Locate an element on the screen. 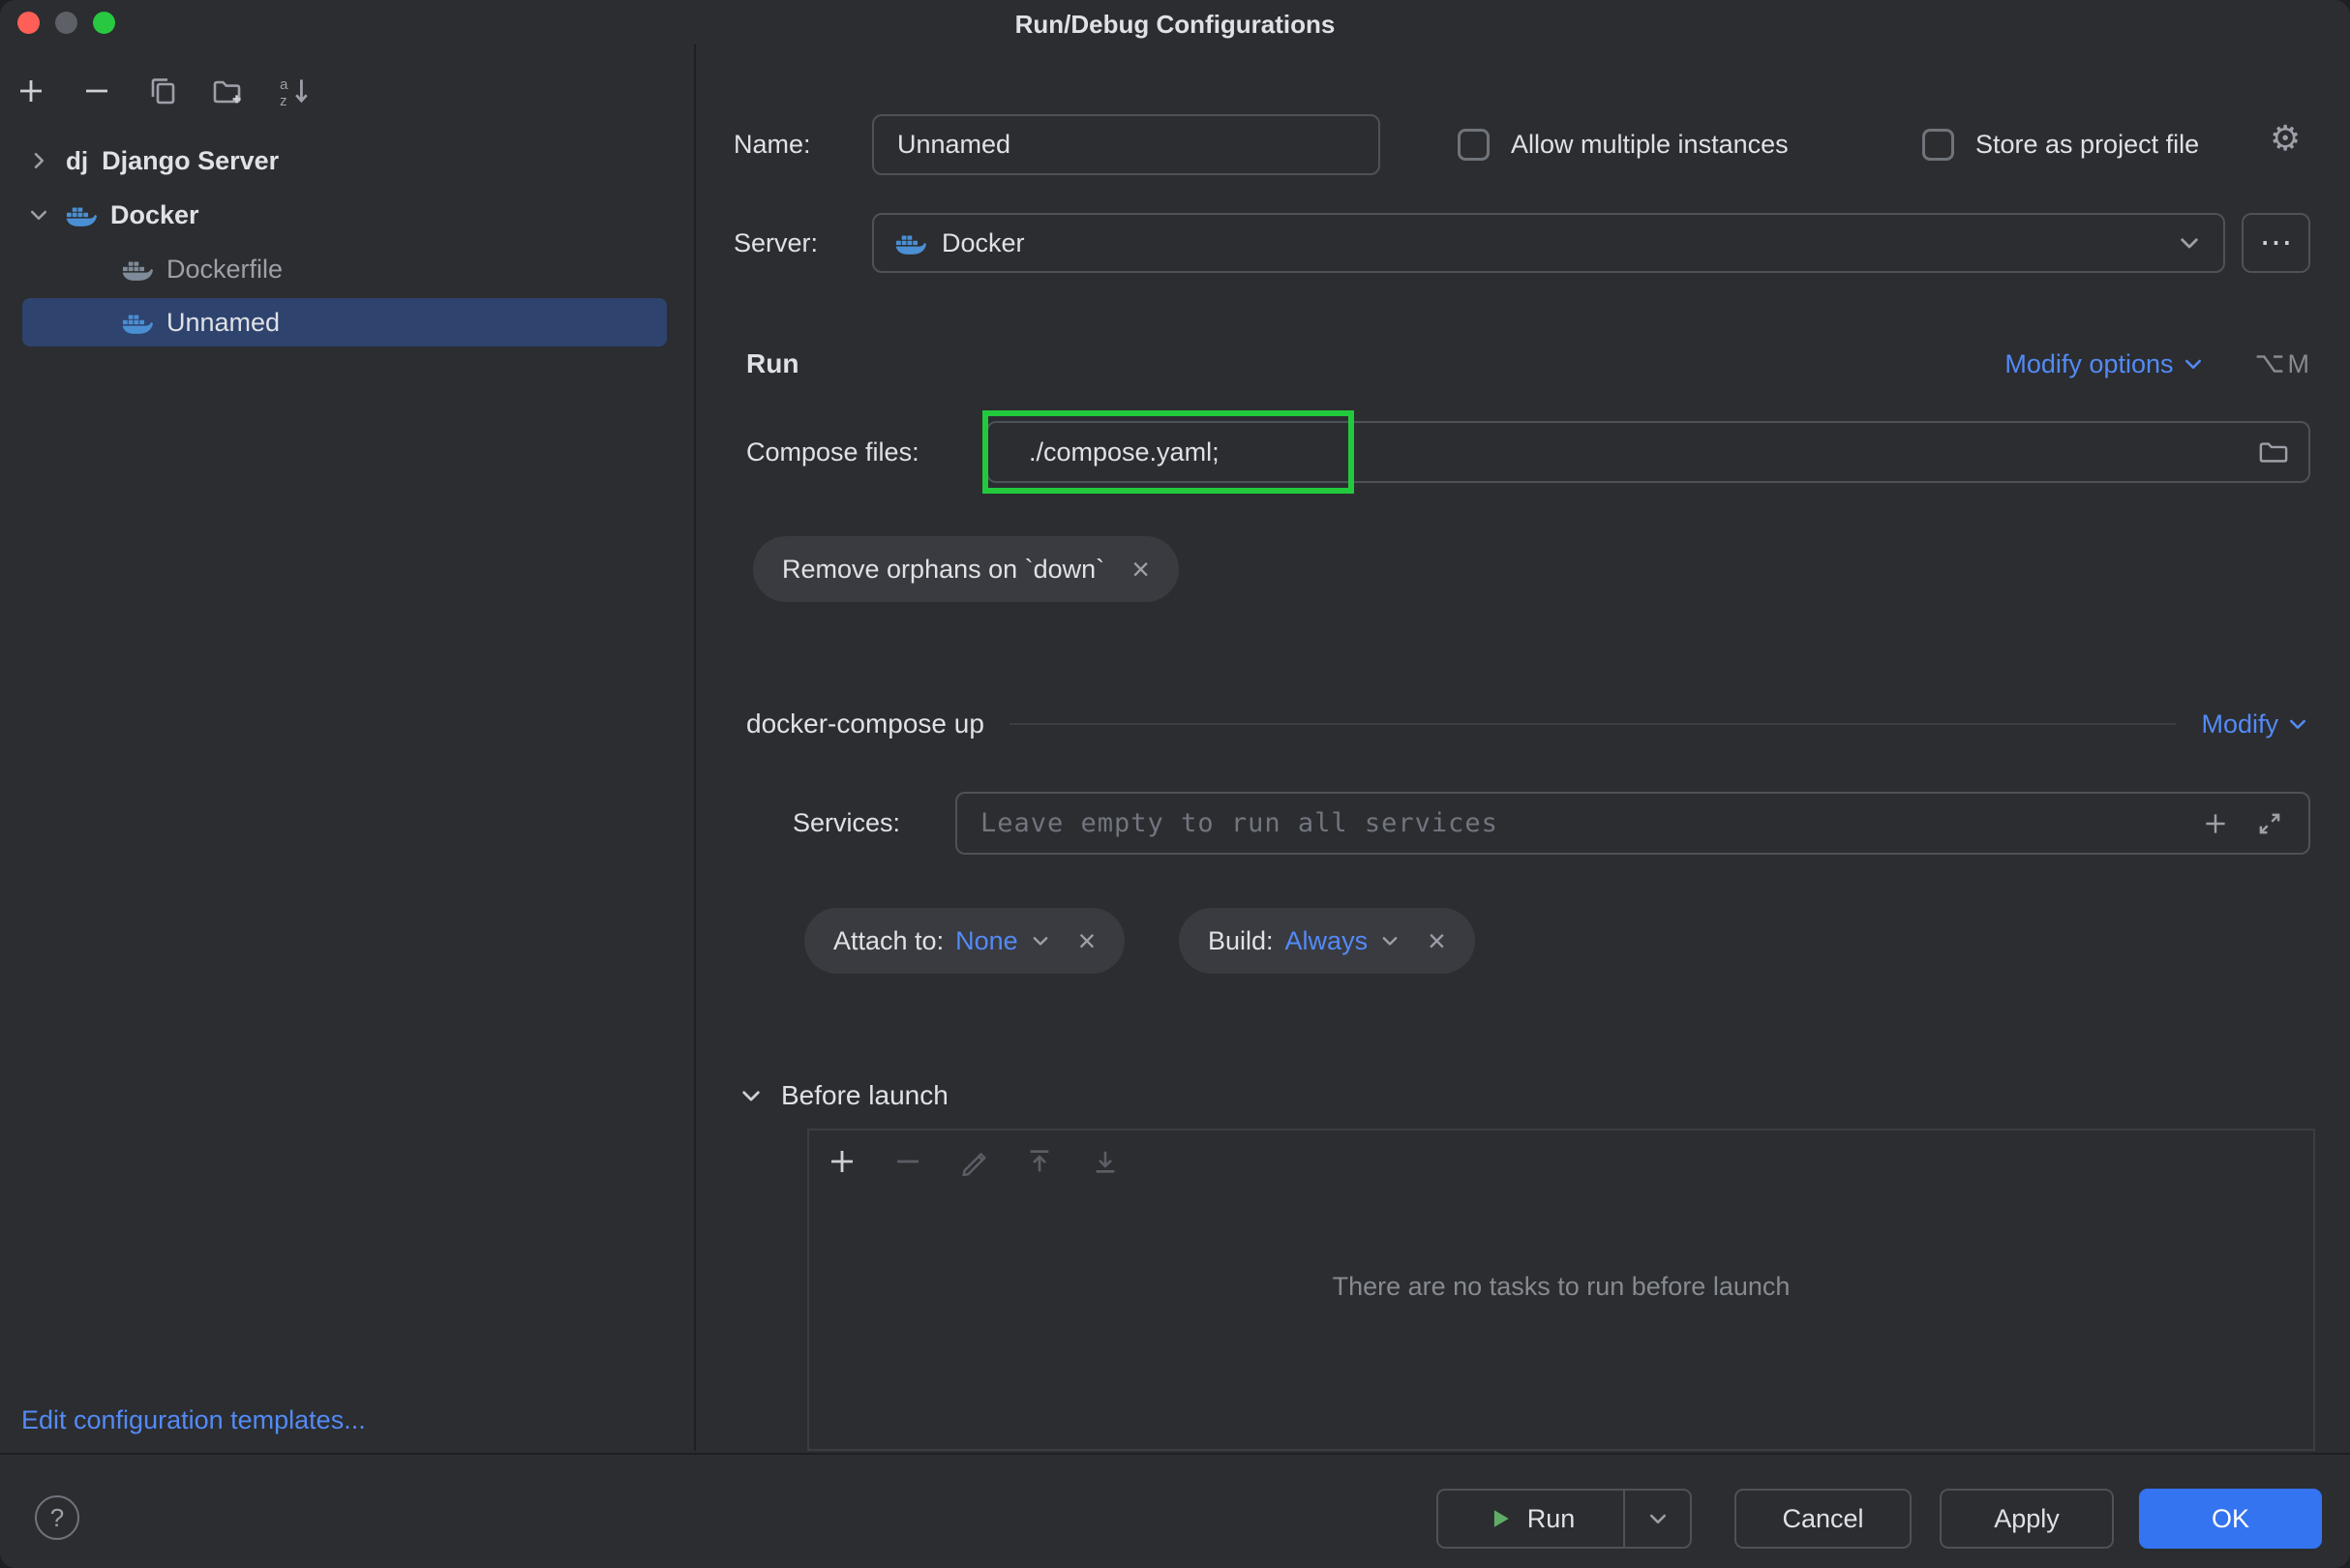 The height and width of the screenshot is (1568, 2350). gear-icon: ⚙ is located at coordinates (2285, 138).